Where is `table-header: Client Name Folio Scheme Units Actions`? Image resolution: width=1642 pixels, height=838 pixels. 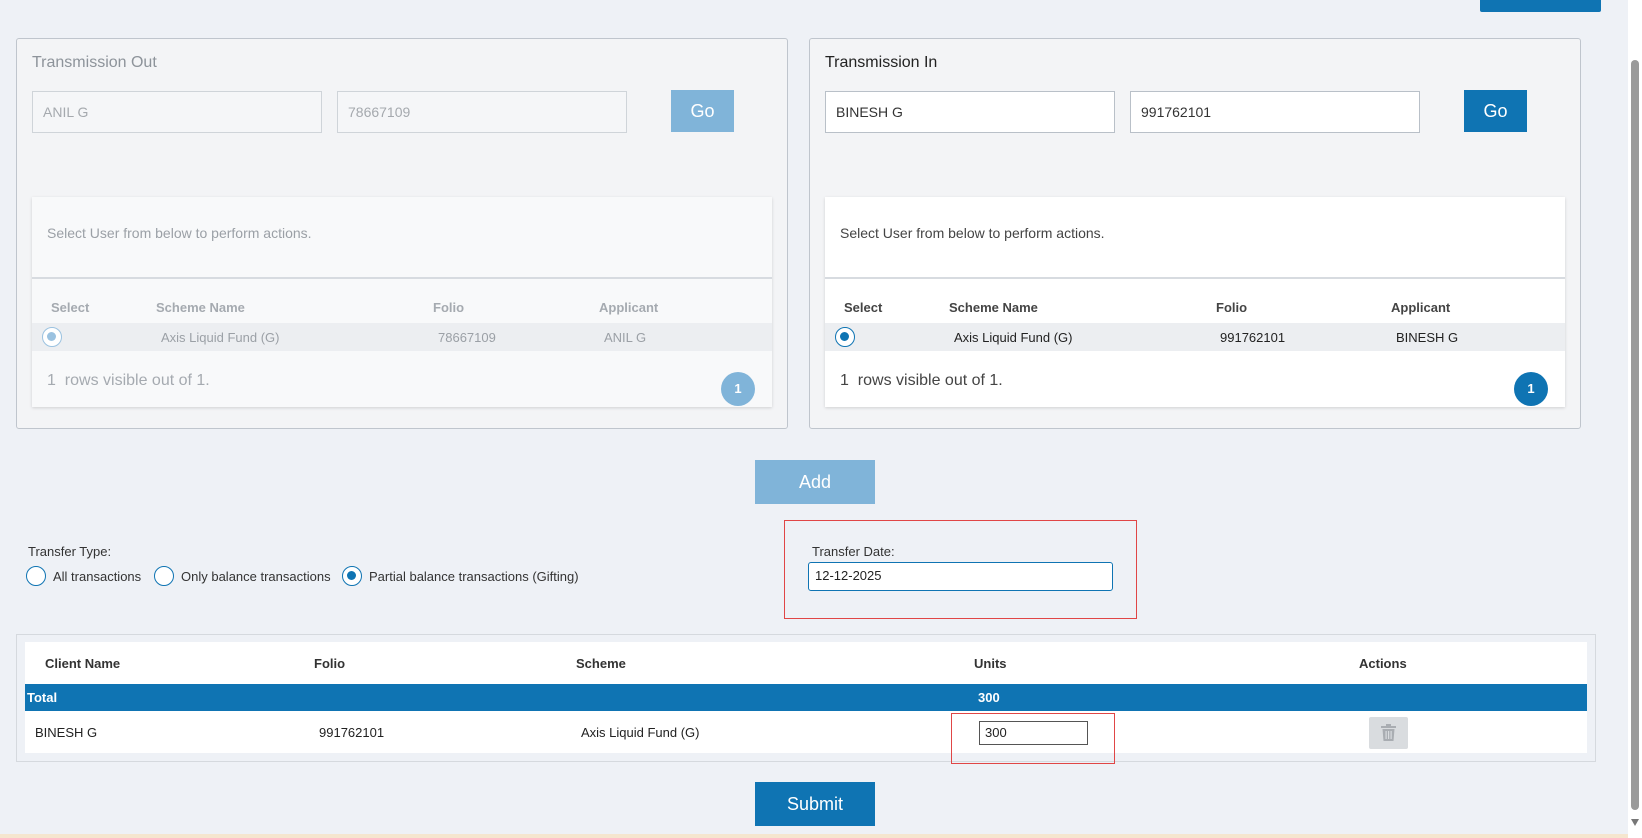 table-header: Client Name Folio Scheme Units Actions is located at coordinates (806, 663).